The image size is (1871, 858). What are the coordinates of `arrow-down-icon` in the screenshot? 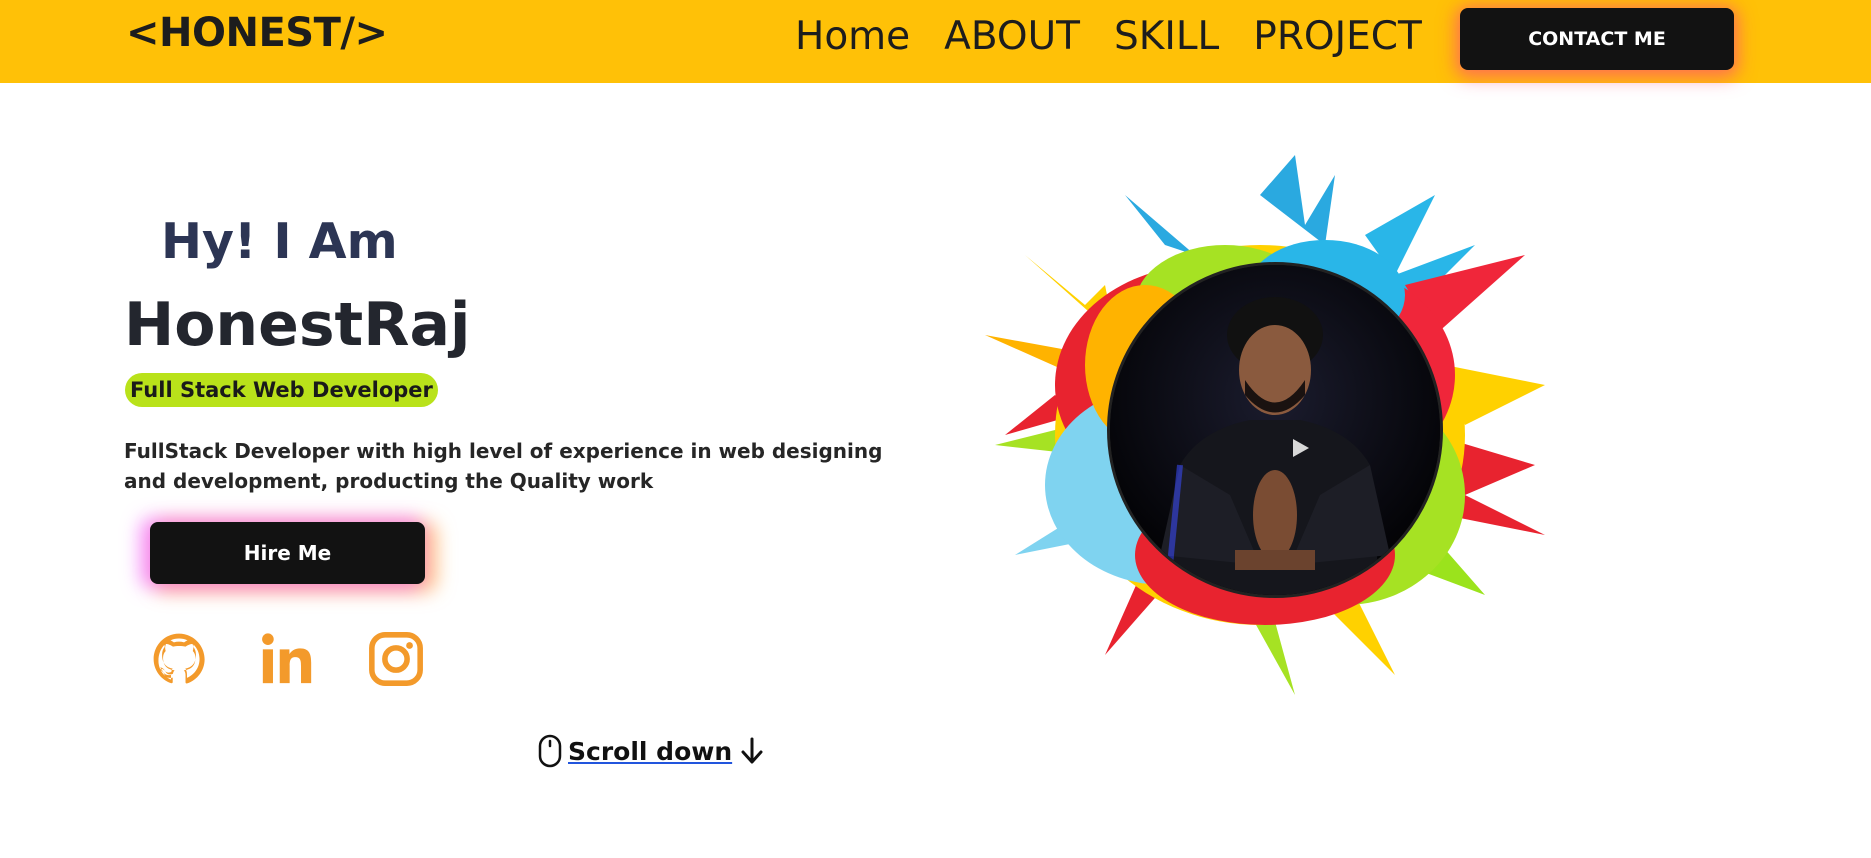 It's located at (752, 750).